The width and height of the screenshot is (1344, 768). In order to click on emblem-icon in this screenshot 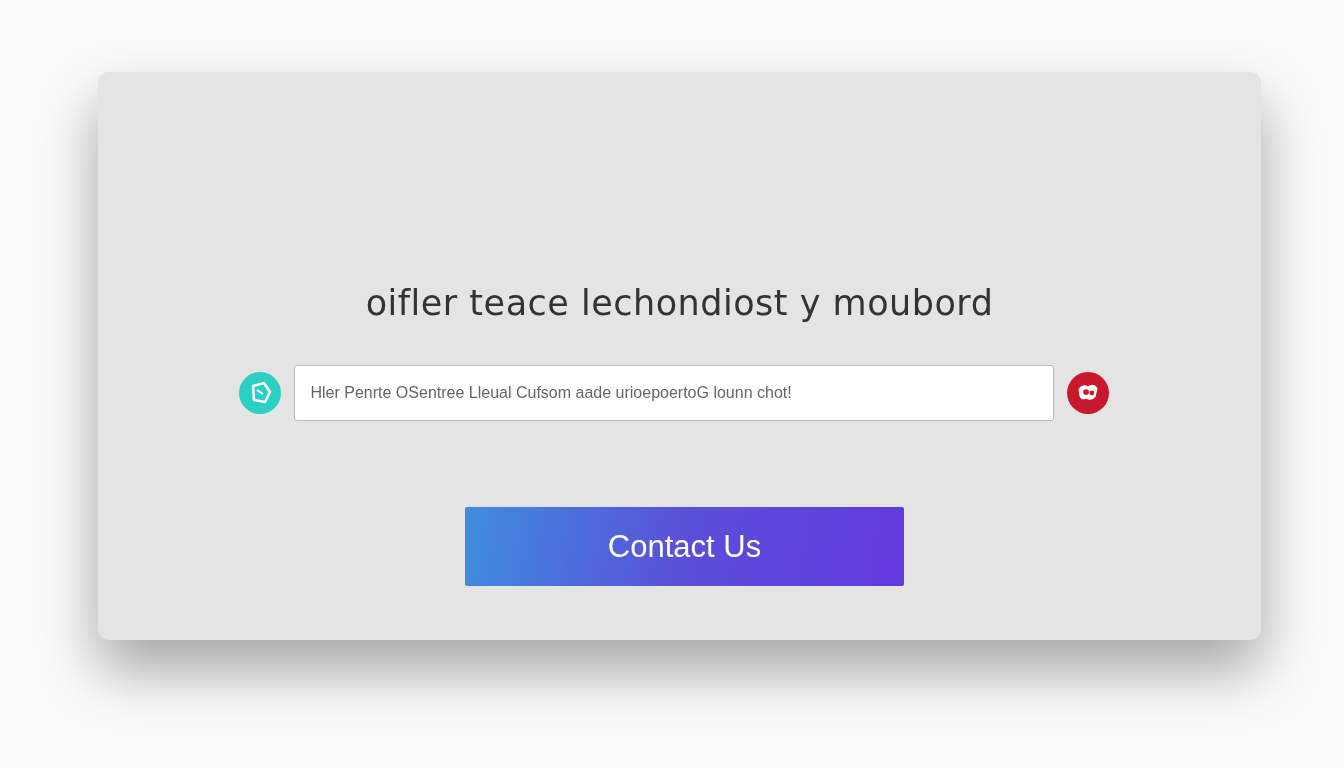, I will do `click(1087, 393)`.